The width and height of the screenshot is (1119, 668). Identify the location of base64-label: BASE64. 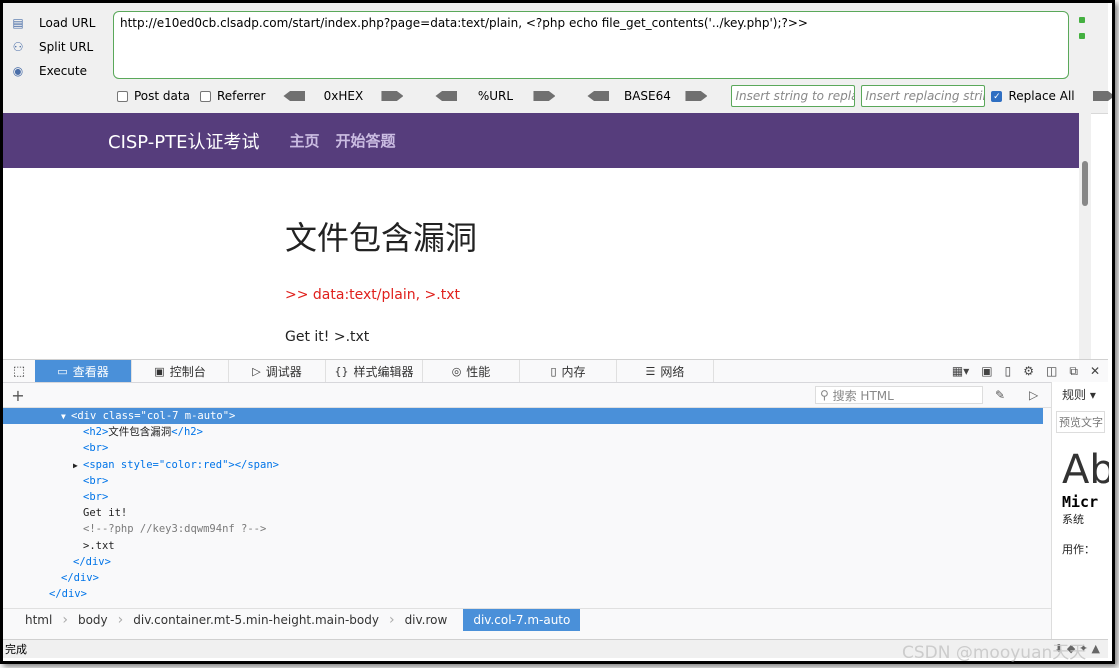
(647, 96).